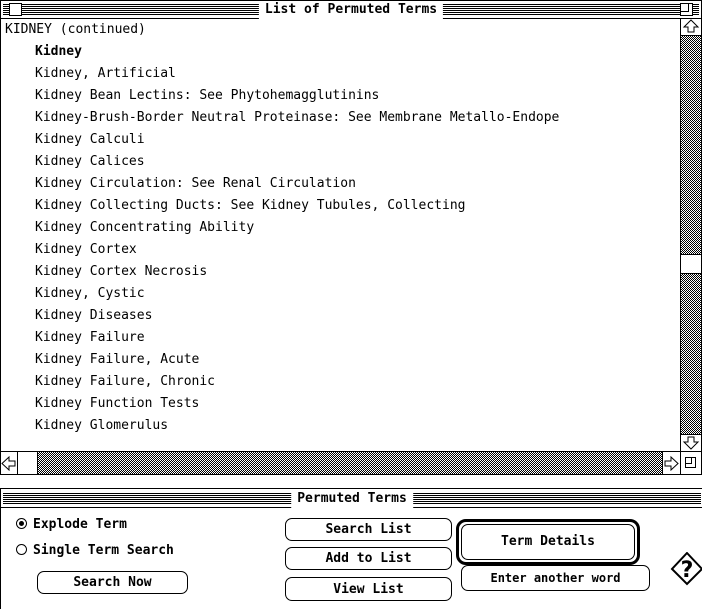 Image resolution: width=702 pixels, height=609 pixels. I want to click on section-header: KIDNEY (continued), so click(75, 29).